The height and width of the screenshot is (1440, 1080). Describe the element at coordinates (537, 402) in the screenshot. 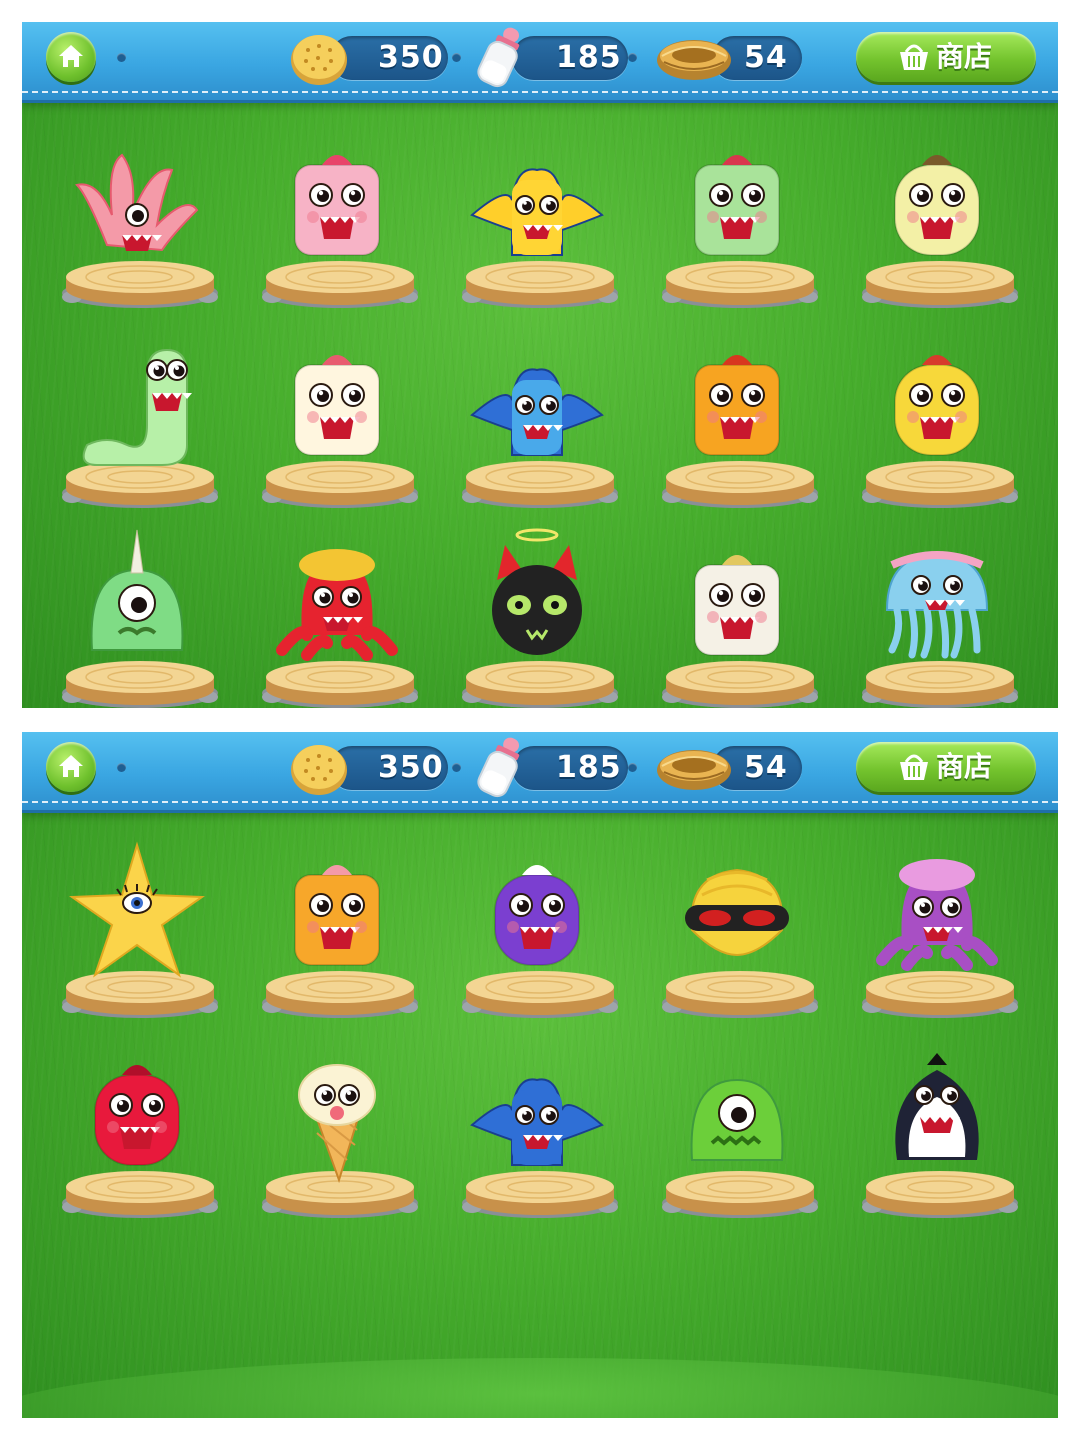

I see `blue-unicorn-bat-monster` at that location.